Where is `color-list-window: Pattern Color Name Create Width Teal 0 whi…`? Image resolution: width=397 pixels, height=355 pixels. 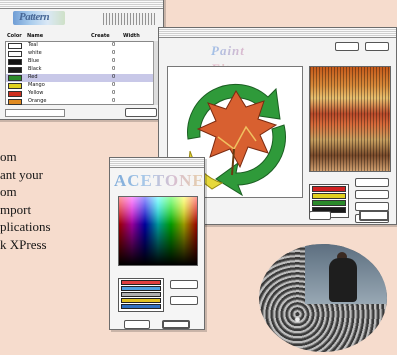 color-list-window: Pattern Color Name Create Width Teal 0 whi… is located at coordinates (82, 60).